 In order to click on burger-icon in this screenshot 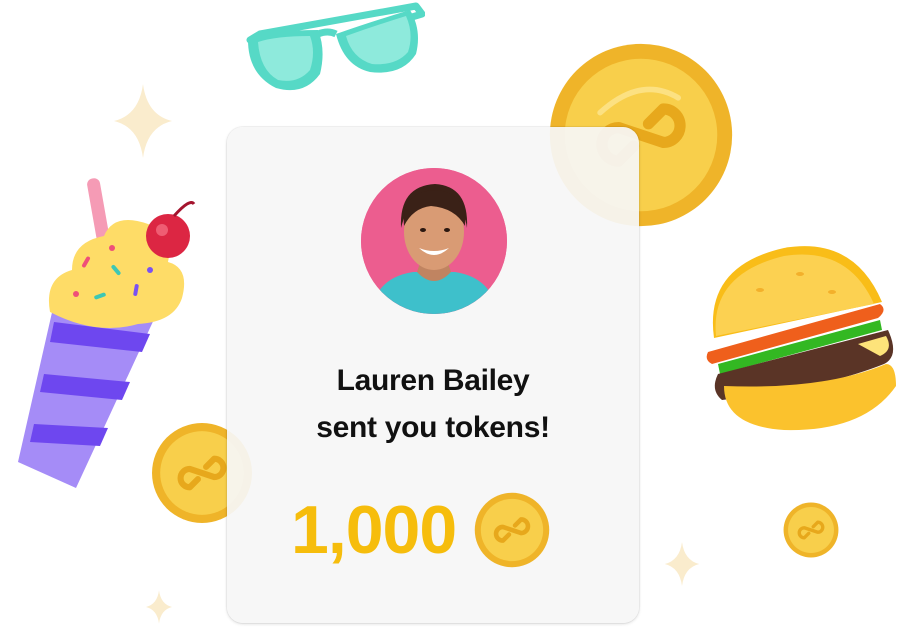, I will do `click(801, 338)`.